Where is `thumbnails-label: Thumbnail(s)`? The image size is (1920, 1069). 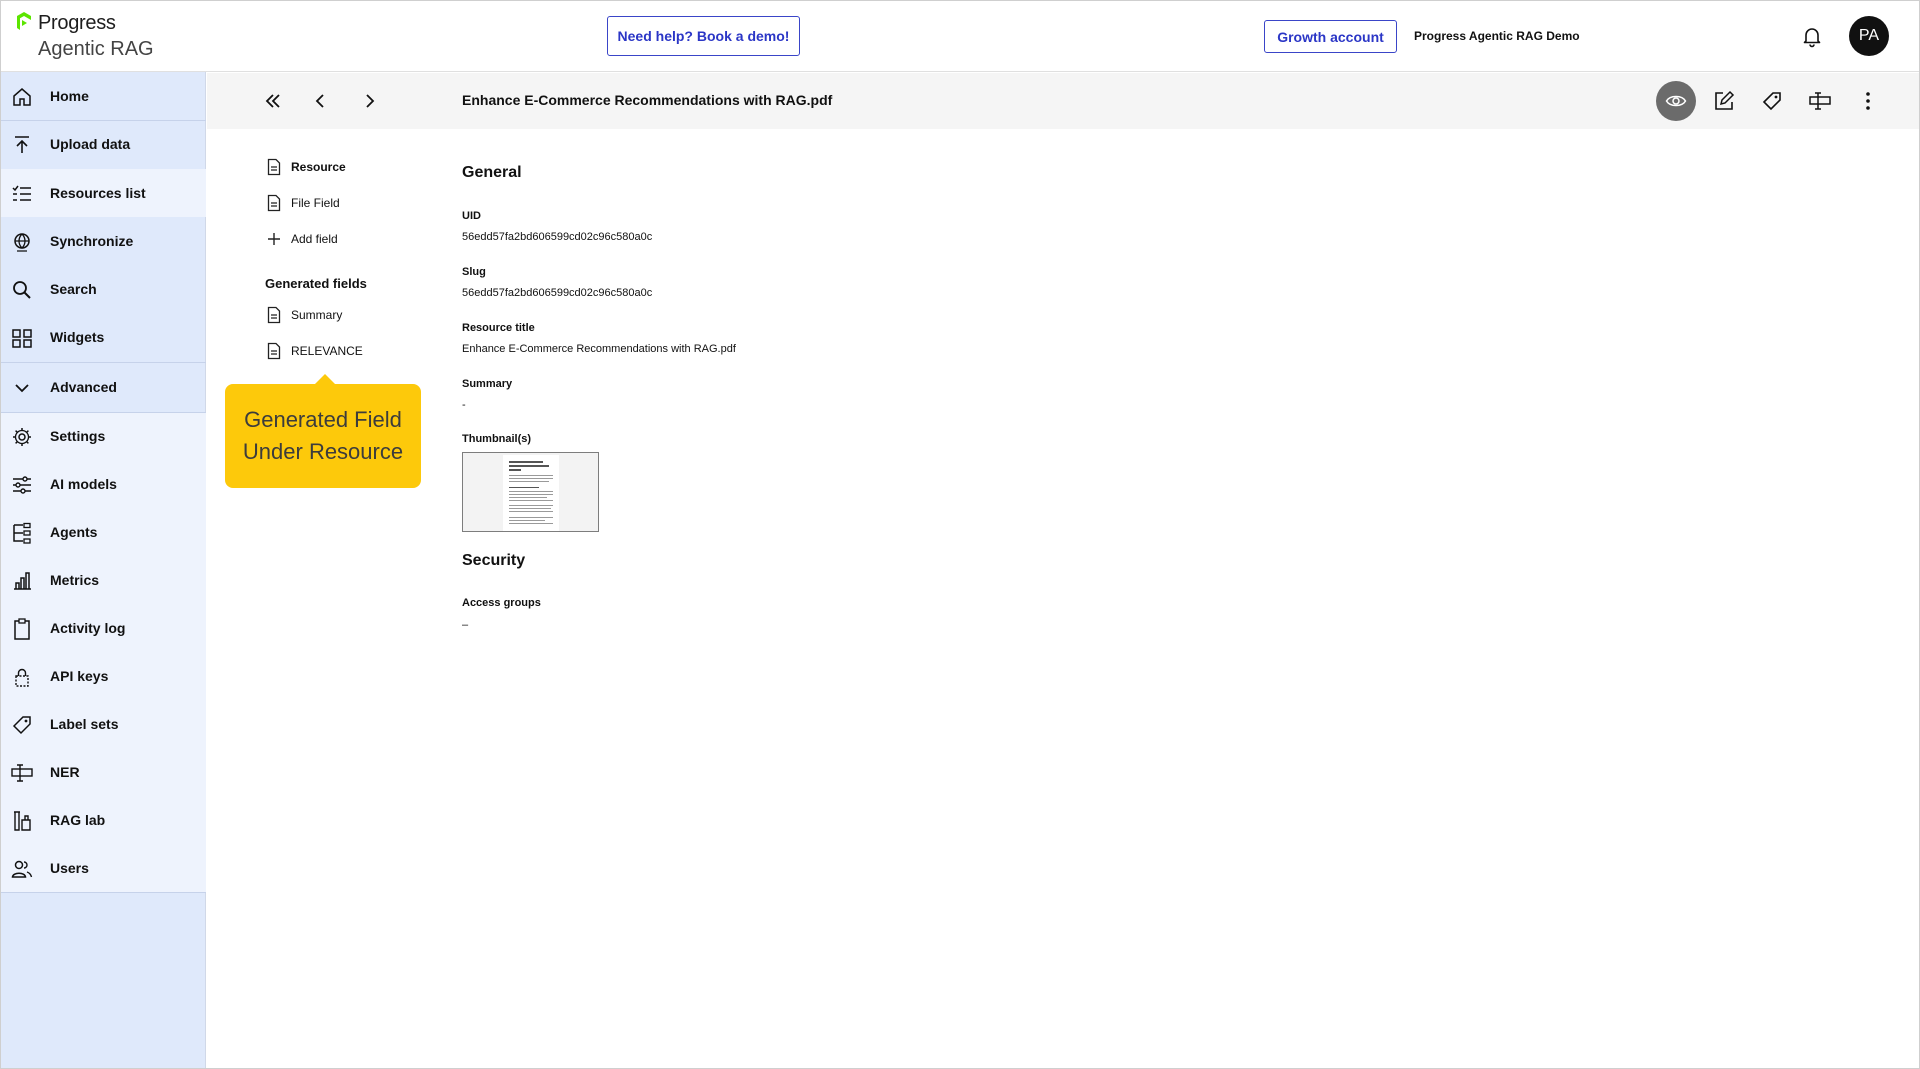 thumbnails-label: Thumbnail(s) is located at coordinates (497, 439).